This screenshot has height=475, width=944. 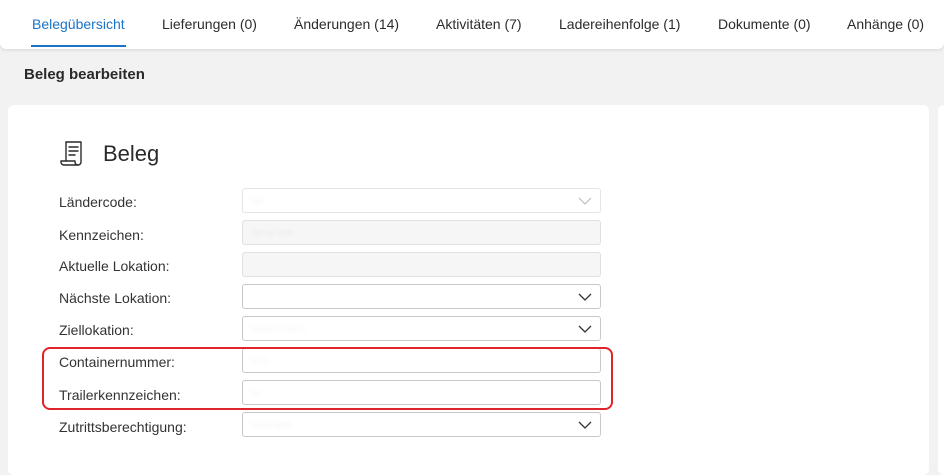 What do you see at coordinates (114, 266) in the screenshot?
I see `aktuelle-lokation-label: Aktuelle Lokation:` at bounding box center [114, 266].